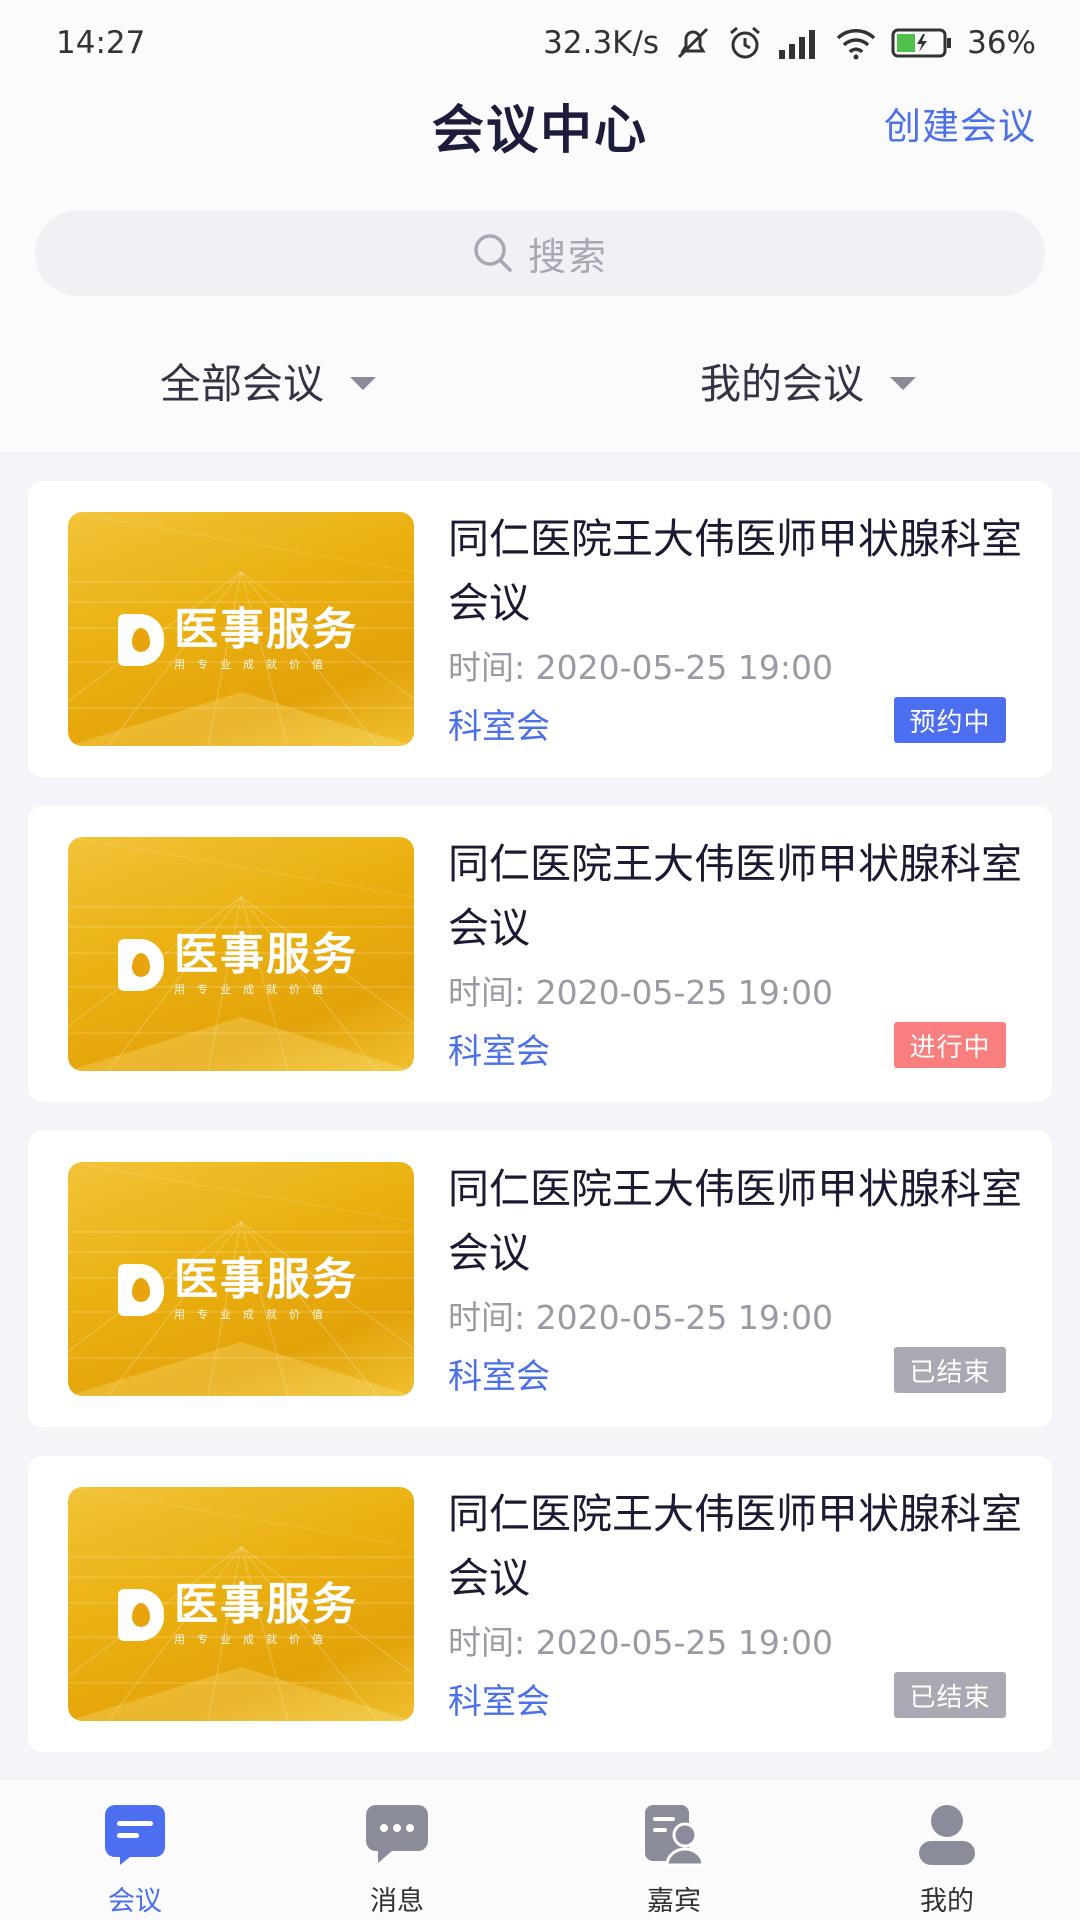  I want to click on search-input: 搜索, so click(540, 253).